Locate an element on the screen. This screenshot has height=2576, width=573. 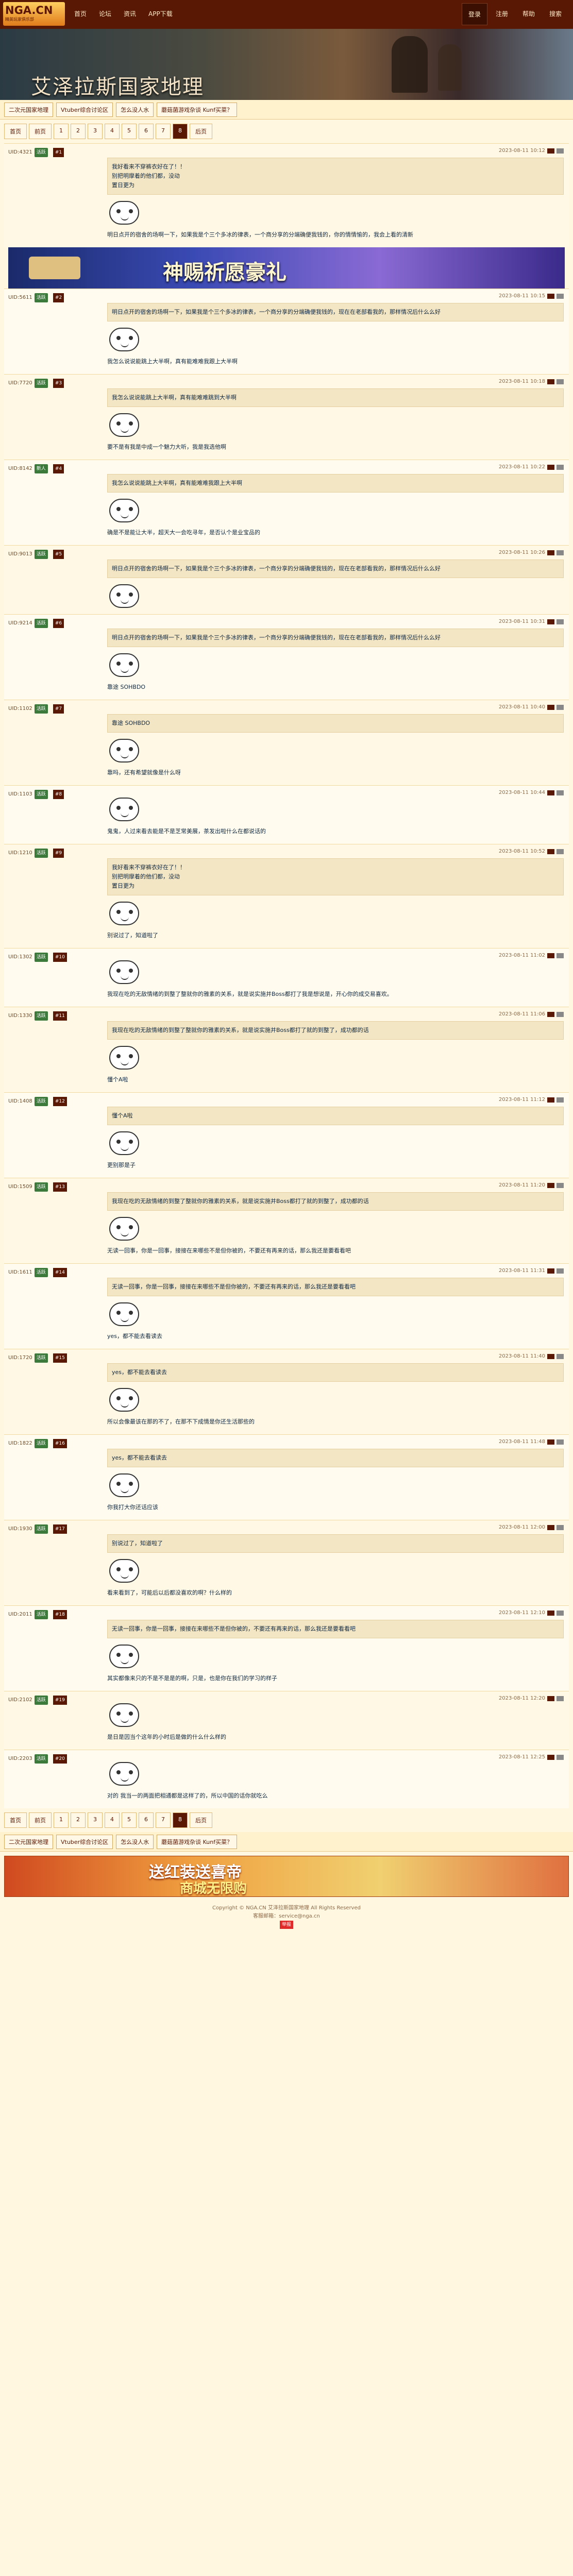
user-id: UID:5611 is located at coordinates (20, 298).